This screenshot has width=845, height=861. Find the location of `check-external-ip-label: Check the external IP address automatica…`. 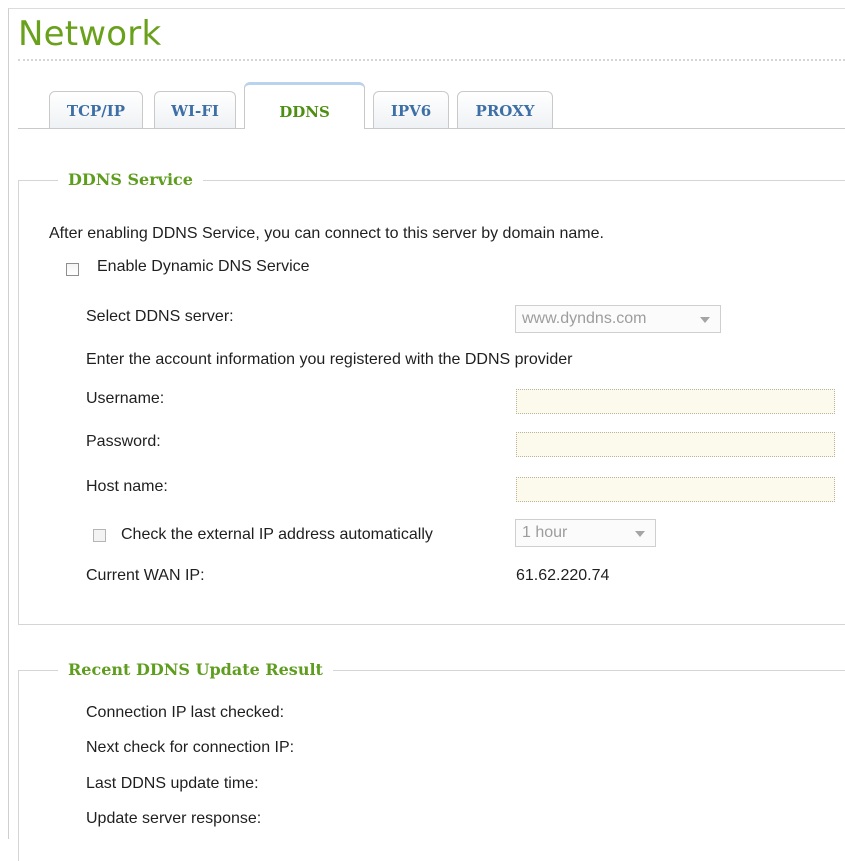

check-external-ip-label: Check the external IP address automatica… is located at coordinates (277, 535).